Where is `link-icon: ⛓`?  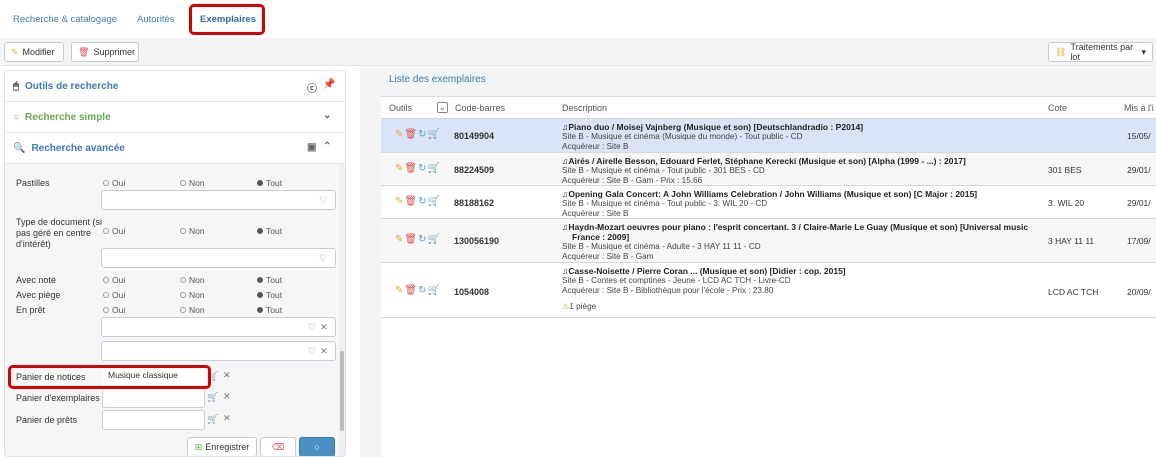 link-icon: ⛓ is located at coordinates (1061, 51).